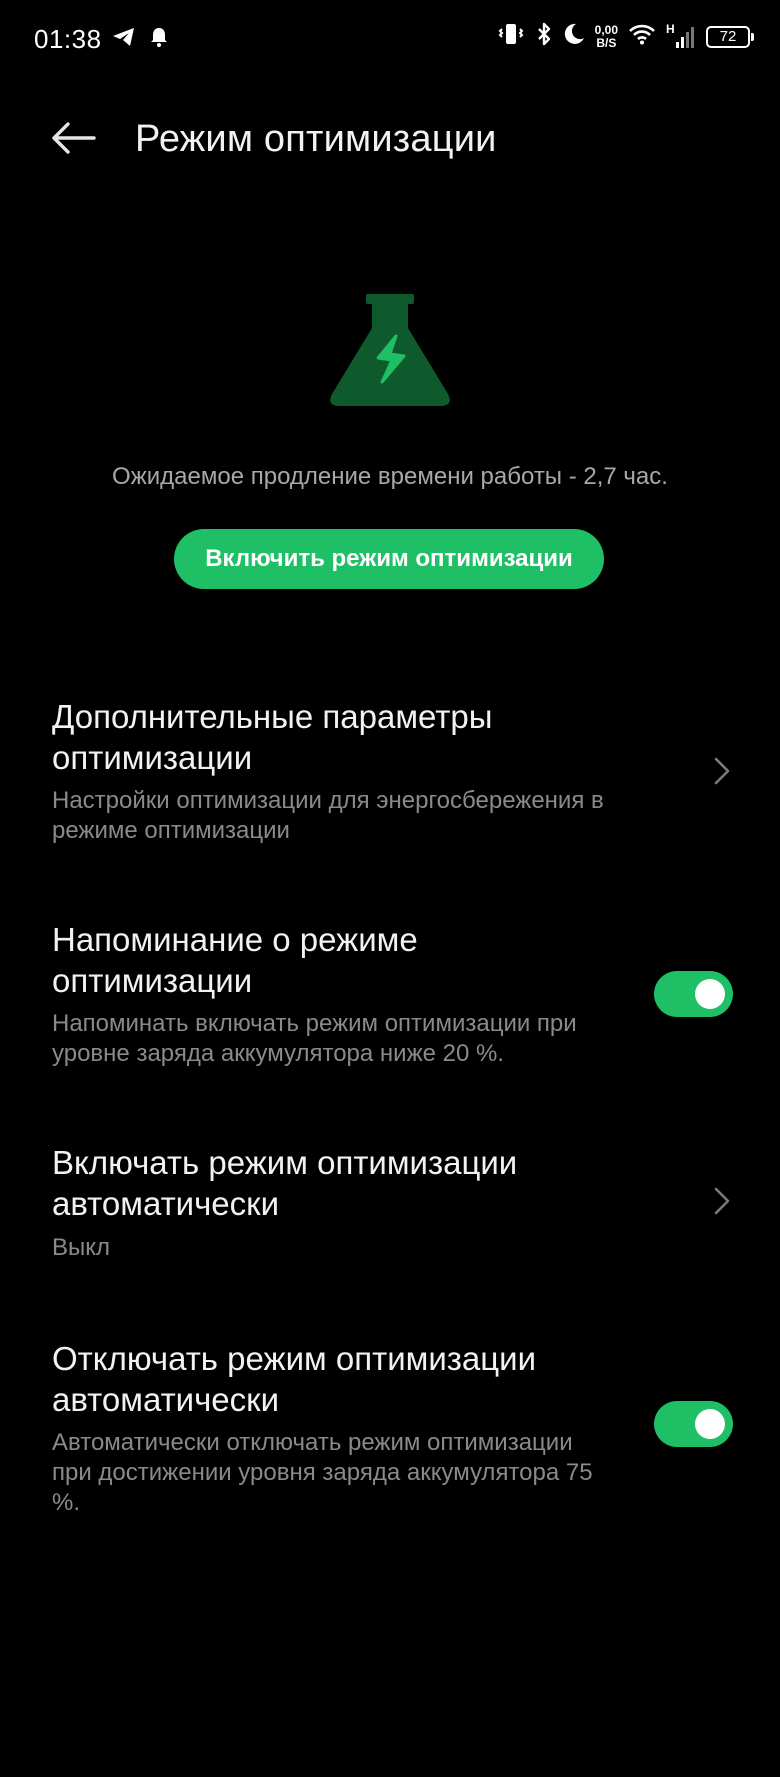 The image size is (780, 1777). What do you see at coordinates (693, 1424) in the screenshot?
I see `auto-disable-toggle` at bounding box center [693, 1424].